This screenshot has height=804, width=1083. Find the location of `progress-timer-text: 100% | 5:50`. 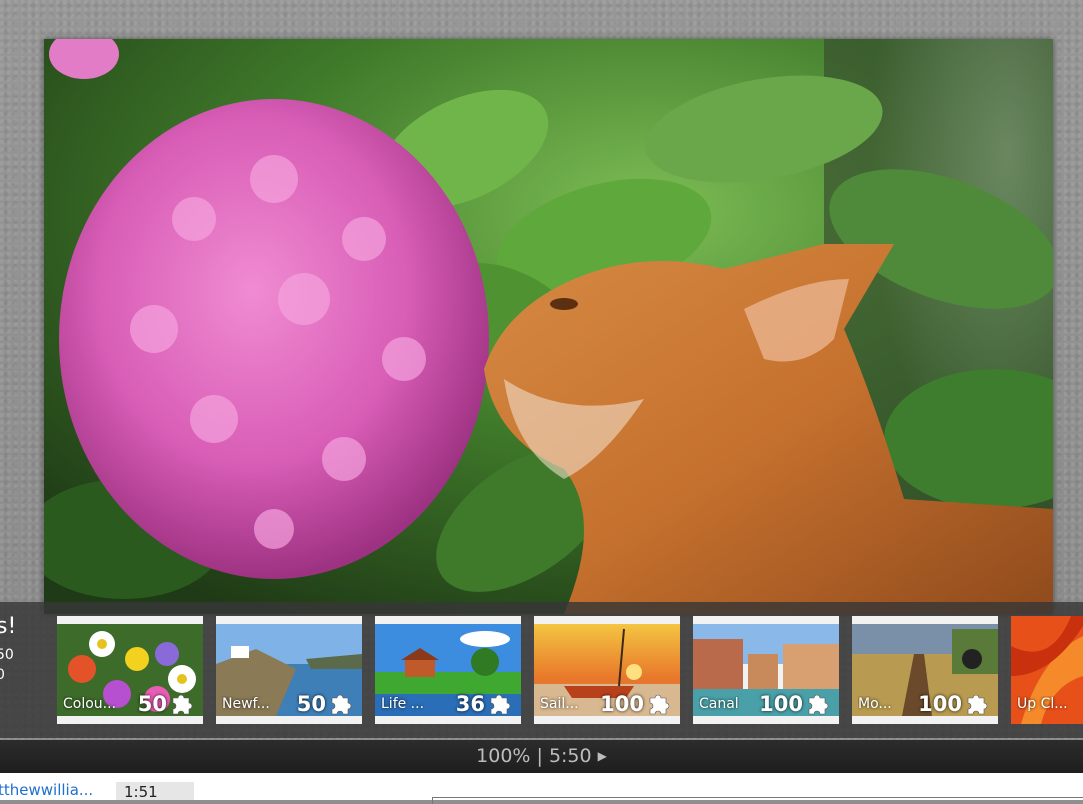

progress-timer-text: 100% | 5:50 is located at coordinates (534, 756).